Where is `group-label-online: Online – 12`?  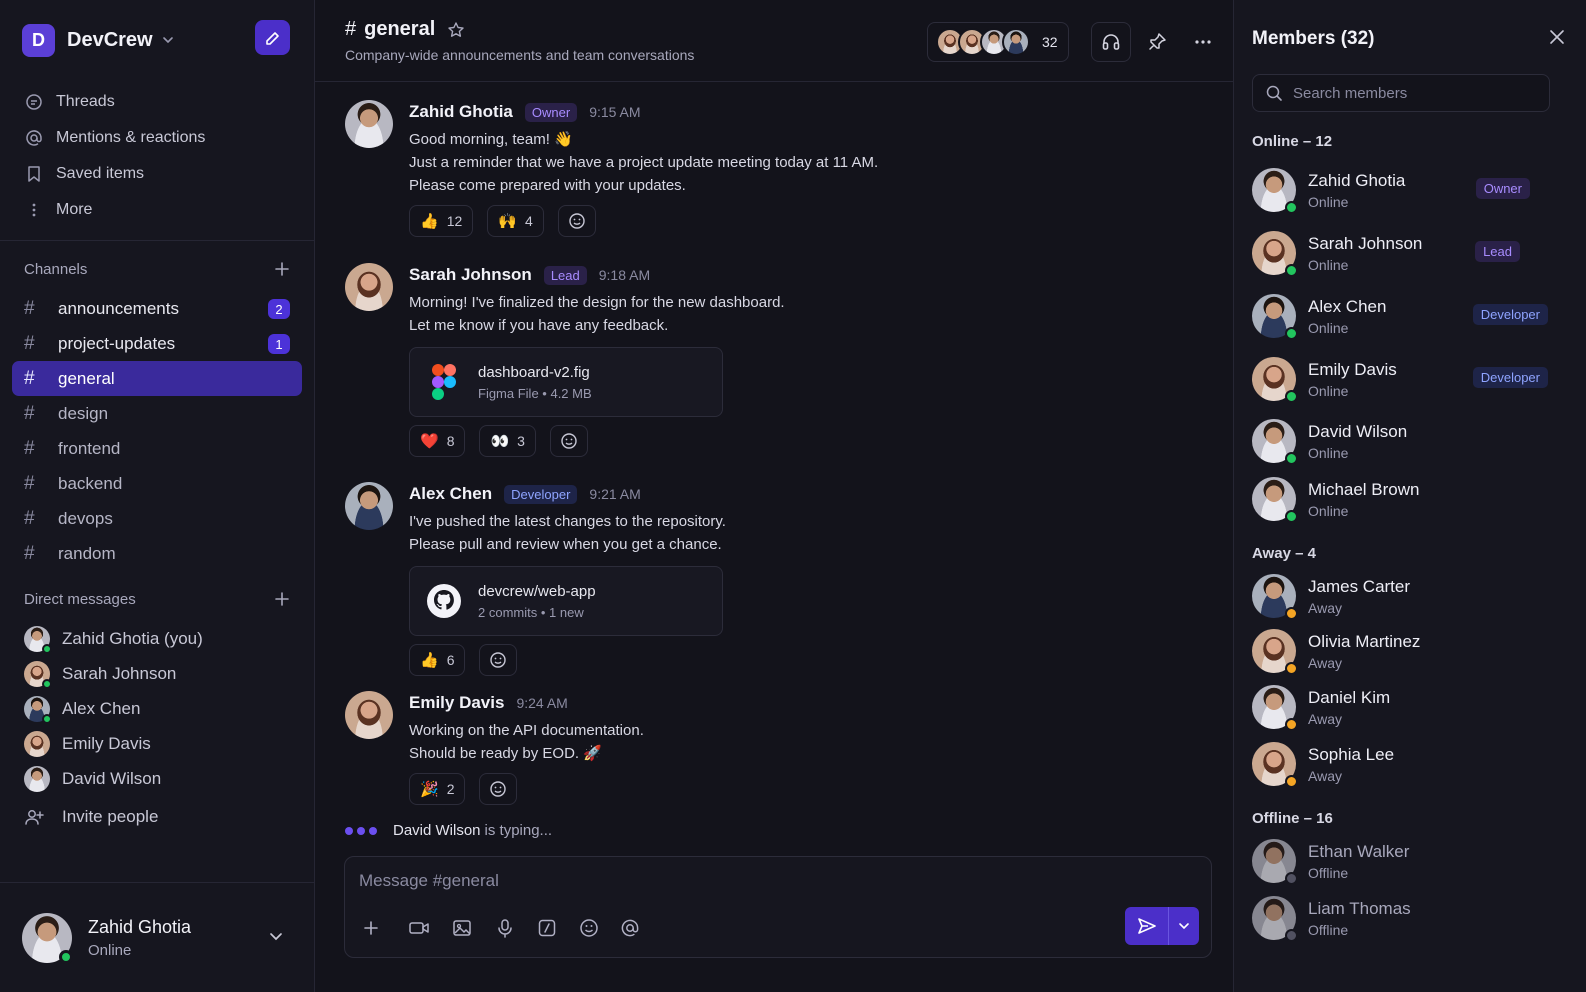 group-label-online: Online – 12 is located at coordinates (1292, 141).